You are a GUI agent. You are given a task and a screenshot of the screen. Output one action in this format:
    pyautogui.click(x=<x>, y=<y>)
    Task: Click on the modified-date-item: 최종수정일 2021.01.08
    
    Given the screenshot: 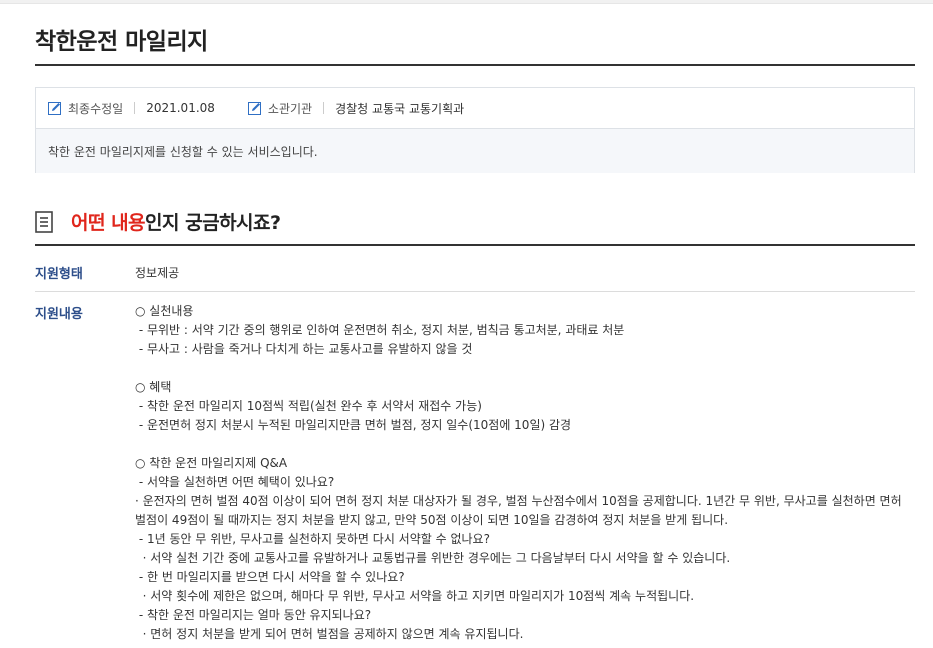 What is the action you would take?
    pyautogui.click(x=131, y=108)
    